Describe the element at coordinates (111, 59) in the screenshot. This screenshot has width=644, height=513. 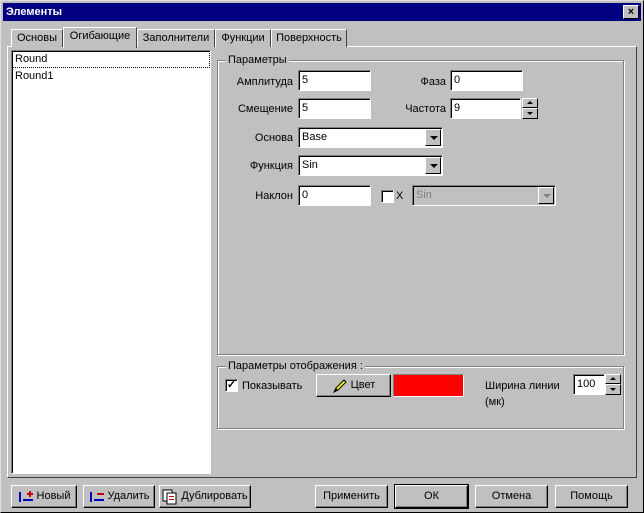
I see `list-item: Round` at that location.